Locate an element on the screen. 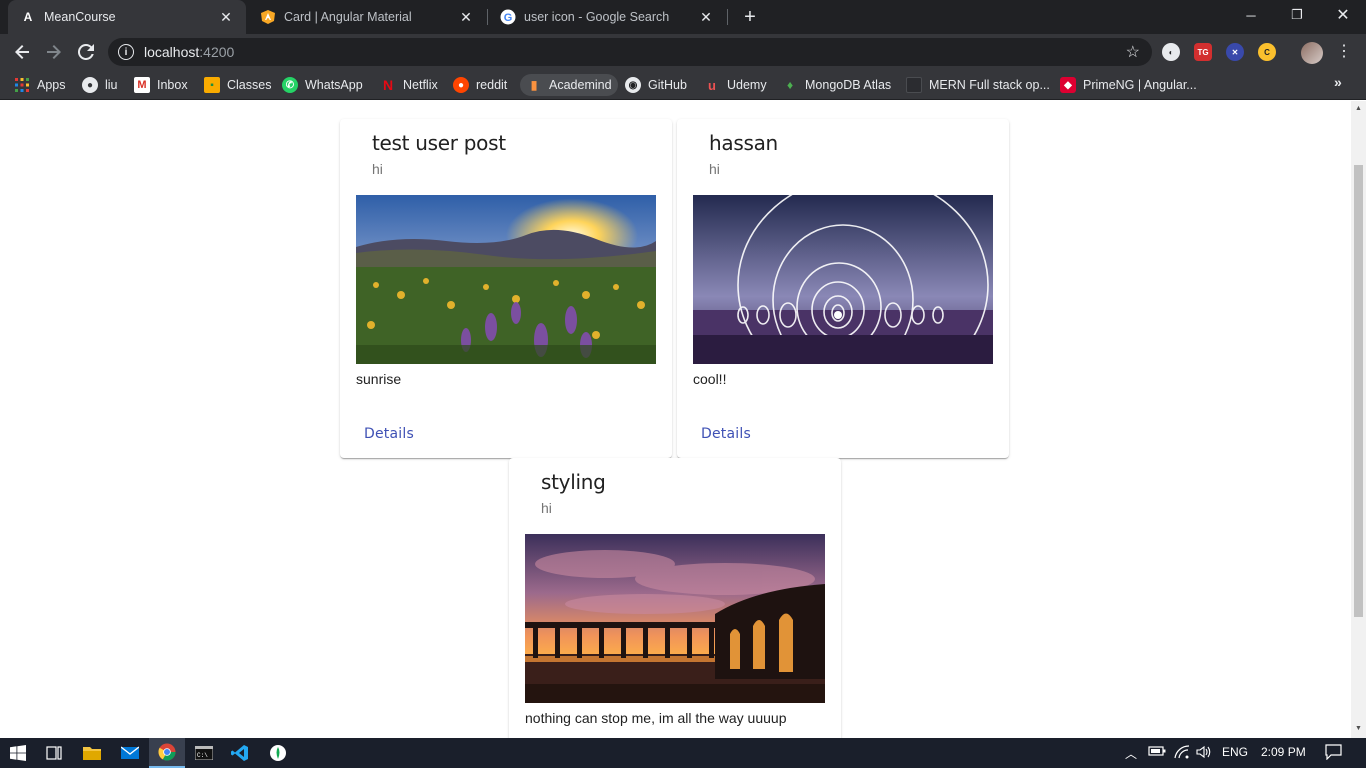 Image resolution: width=1366 pixels, height=768 pixels. mongodb-icon: ♦ is located at coordinates (790, 85).